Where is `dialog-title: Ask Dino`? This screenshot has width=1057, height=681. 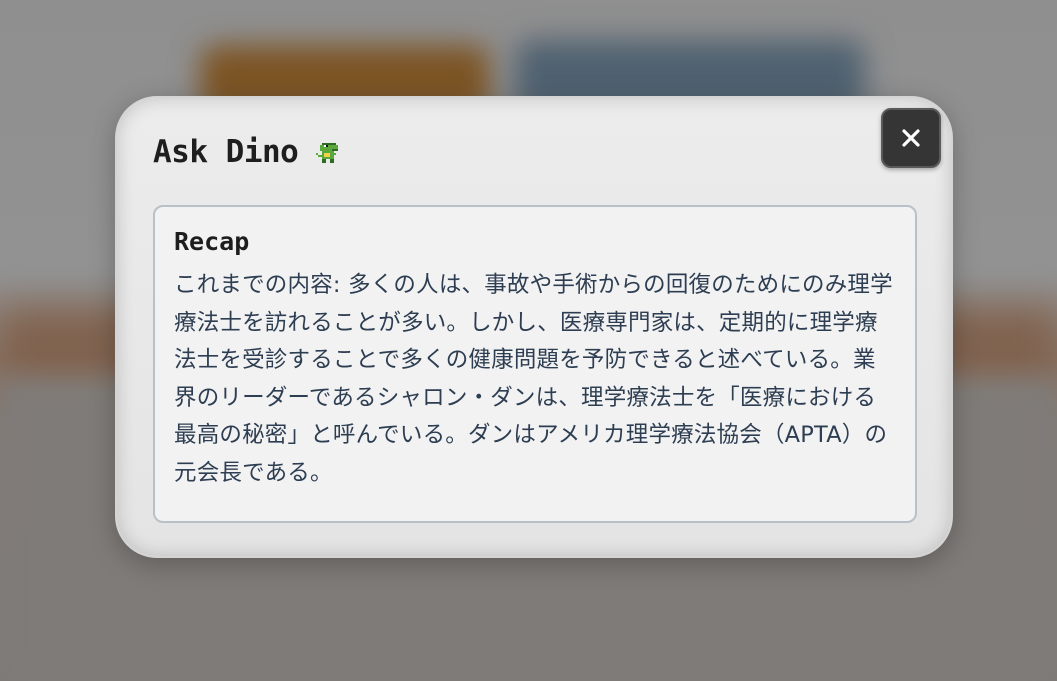 dialog-title: Ask Dino is located at coordinates (246, 152).